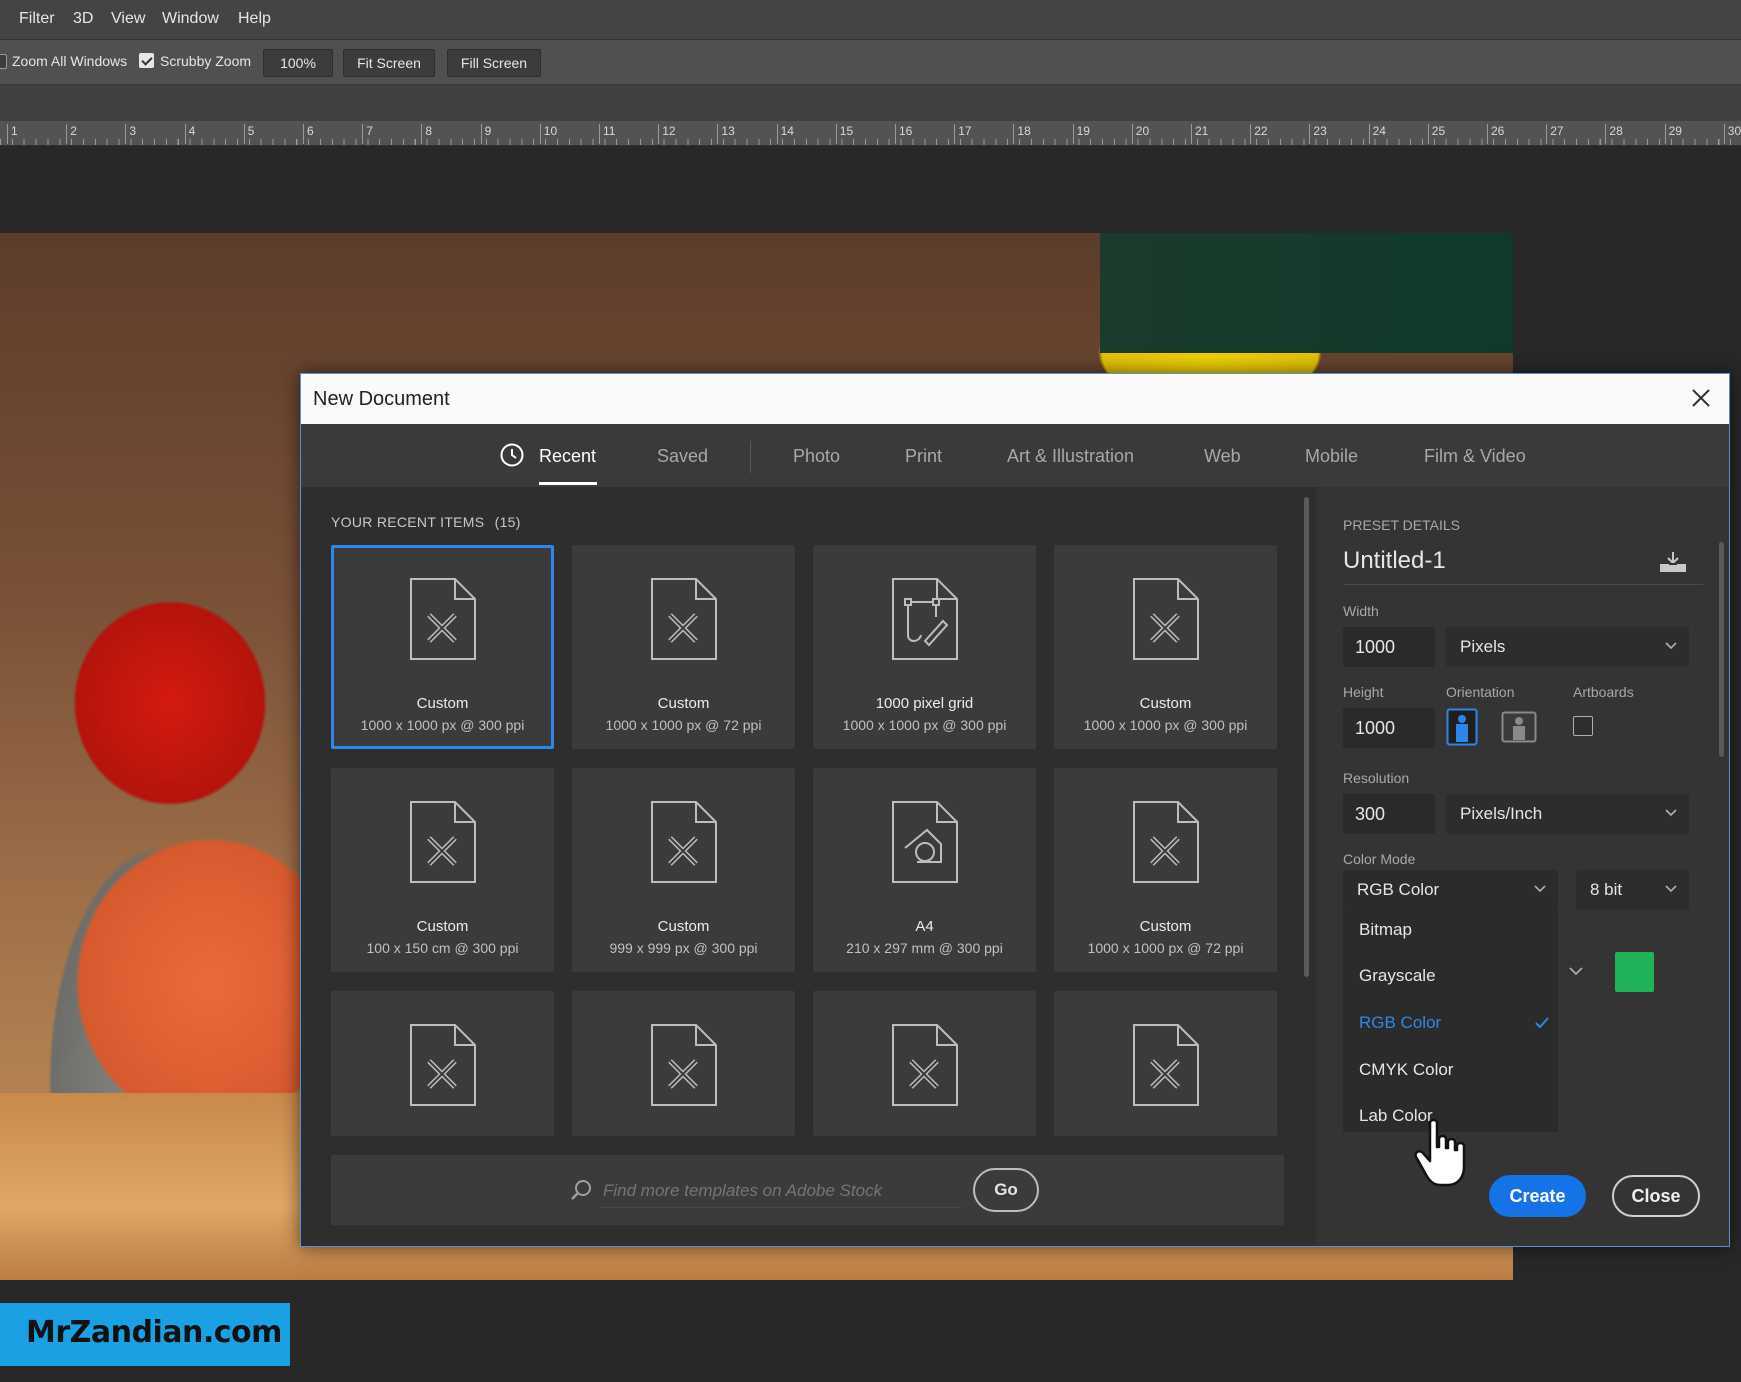  Describe the element at coordinates (924, 926) in the screenshot. I see `recent-item-name: A4` at that location.